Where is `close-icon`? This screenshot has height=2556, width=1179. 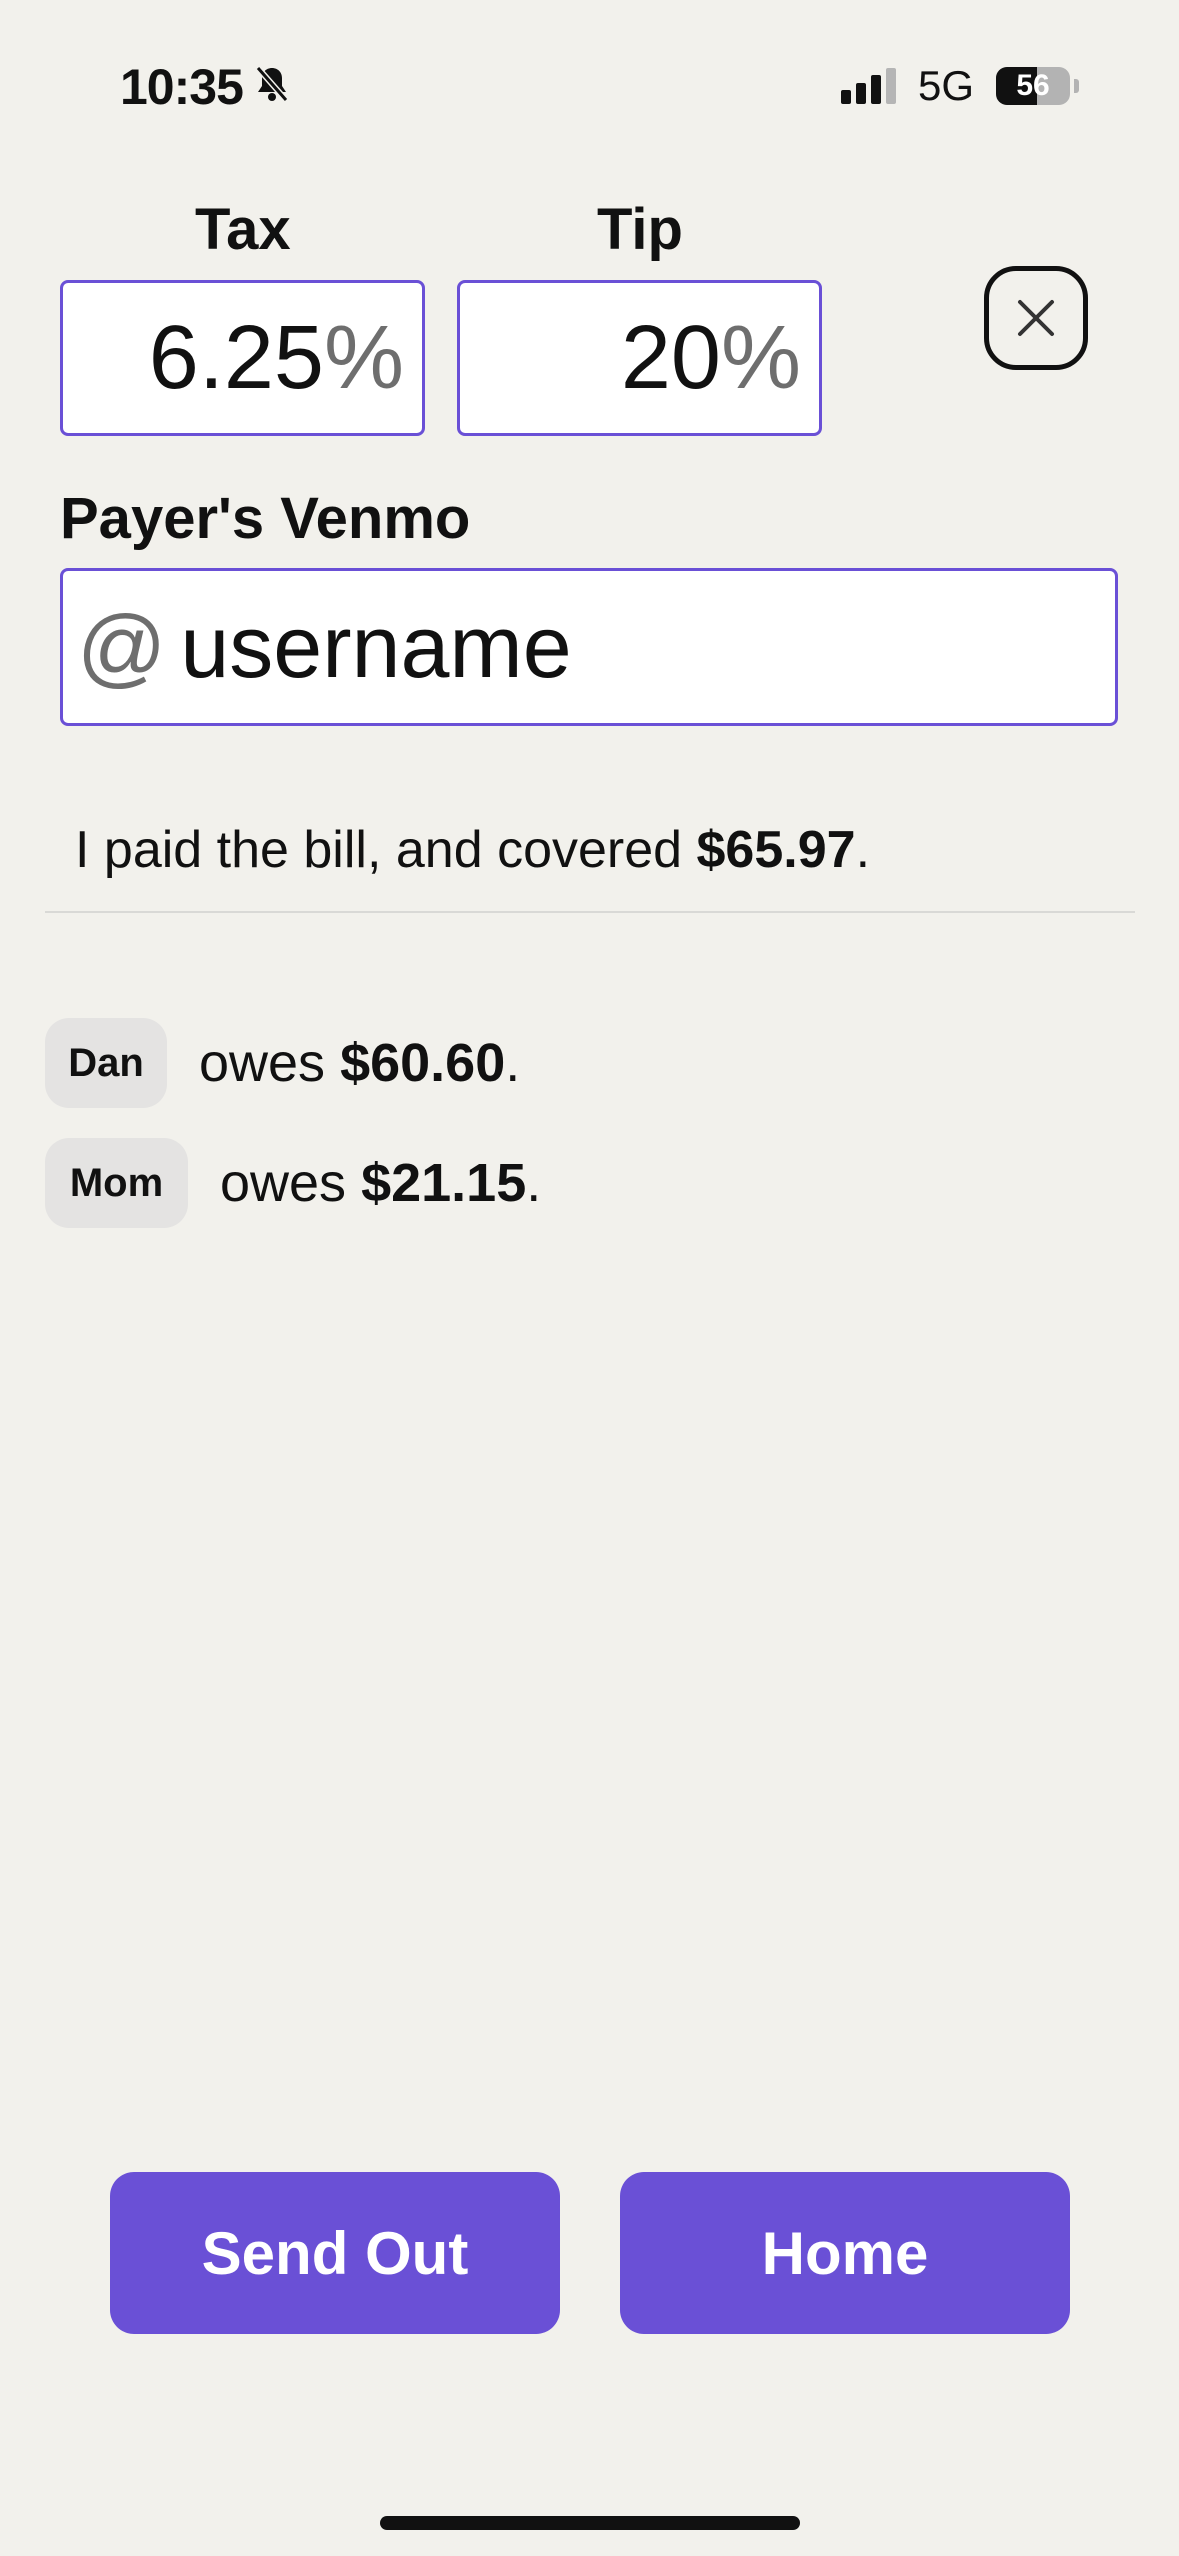
close-icon is located at coordinates (1036, 318).